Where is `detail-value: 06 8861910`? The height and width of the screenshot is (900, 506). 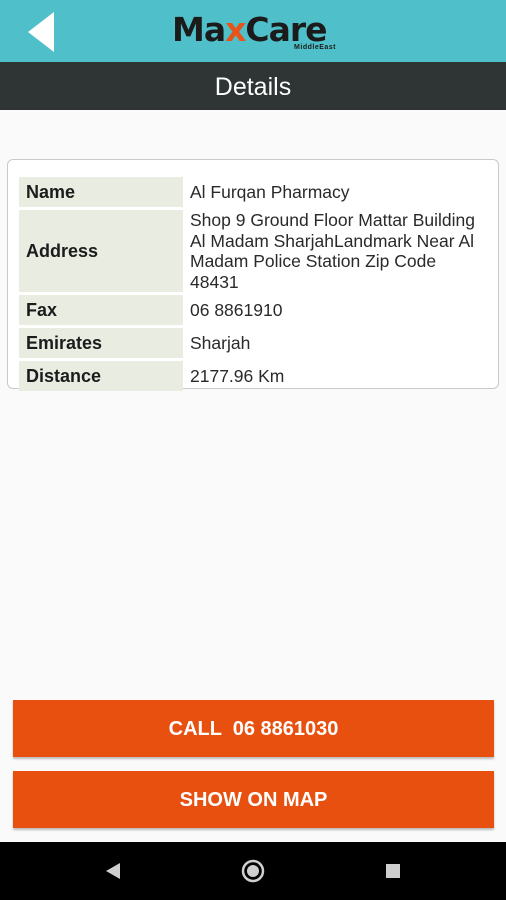
detail-value: 06 8861910 is located at coordinates (236, 309).